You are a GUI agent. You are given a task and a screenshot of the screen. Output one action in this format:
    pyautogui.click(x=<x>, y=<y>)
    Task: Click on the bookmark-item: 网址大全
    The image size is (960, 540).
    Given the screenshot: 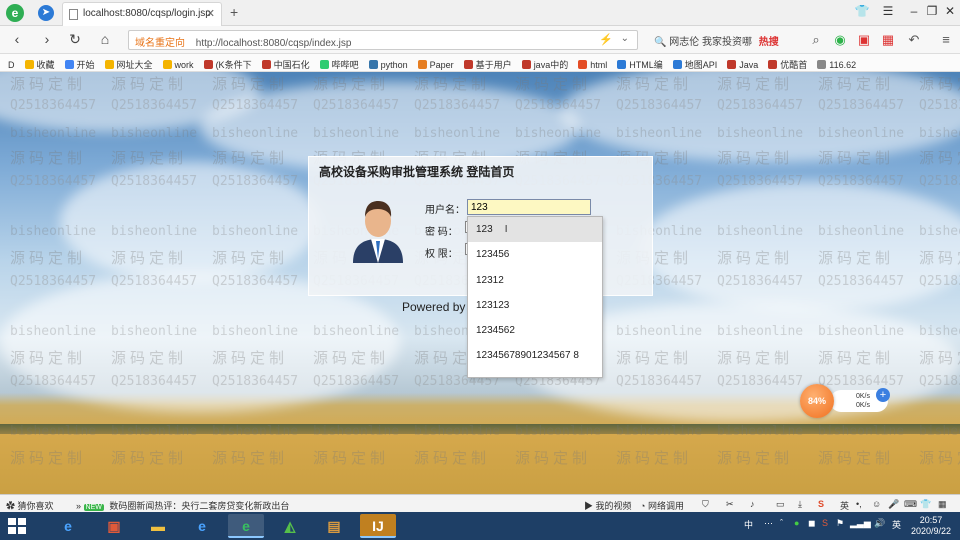 What is the action you would take?
    pyautogui.click(x=129, y=62)
    